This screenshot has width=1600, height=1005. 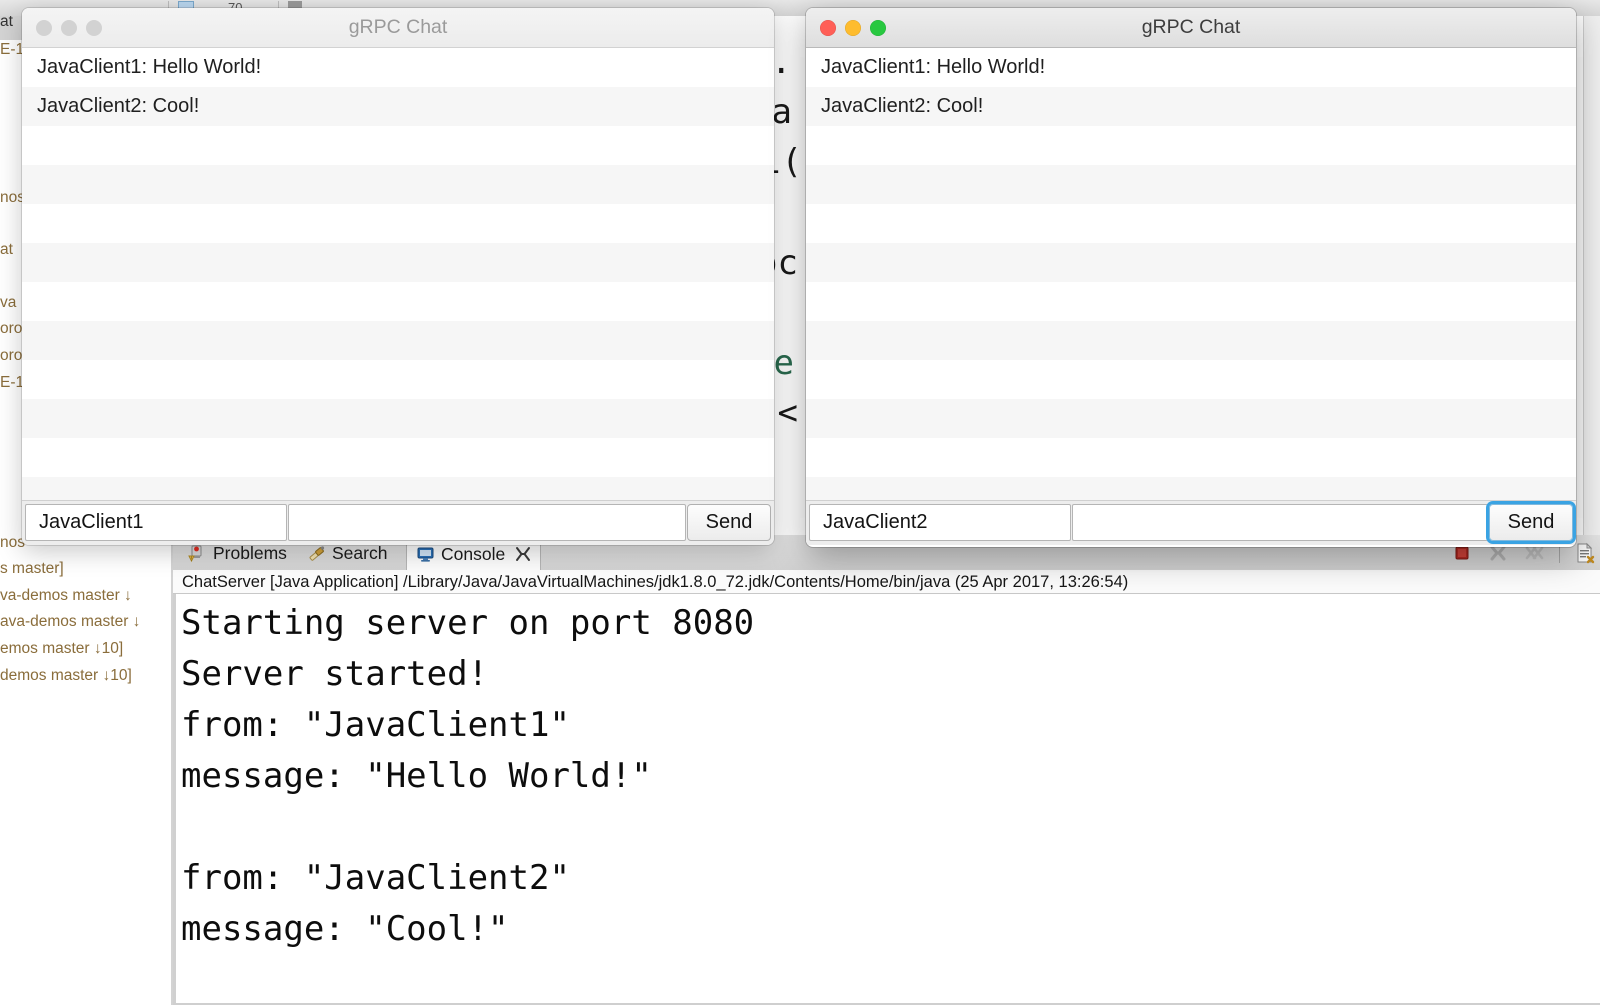 What do you see at coordinates (8, 303) in the screenshot?
I see `explorer-row-4: va` at bounding box center [8, 303].